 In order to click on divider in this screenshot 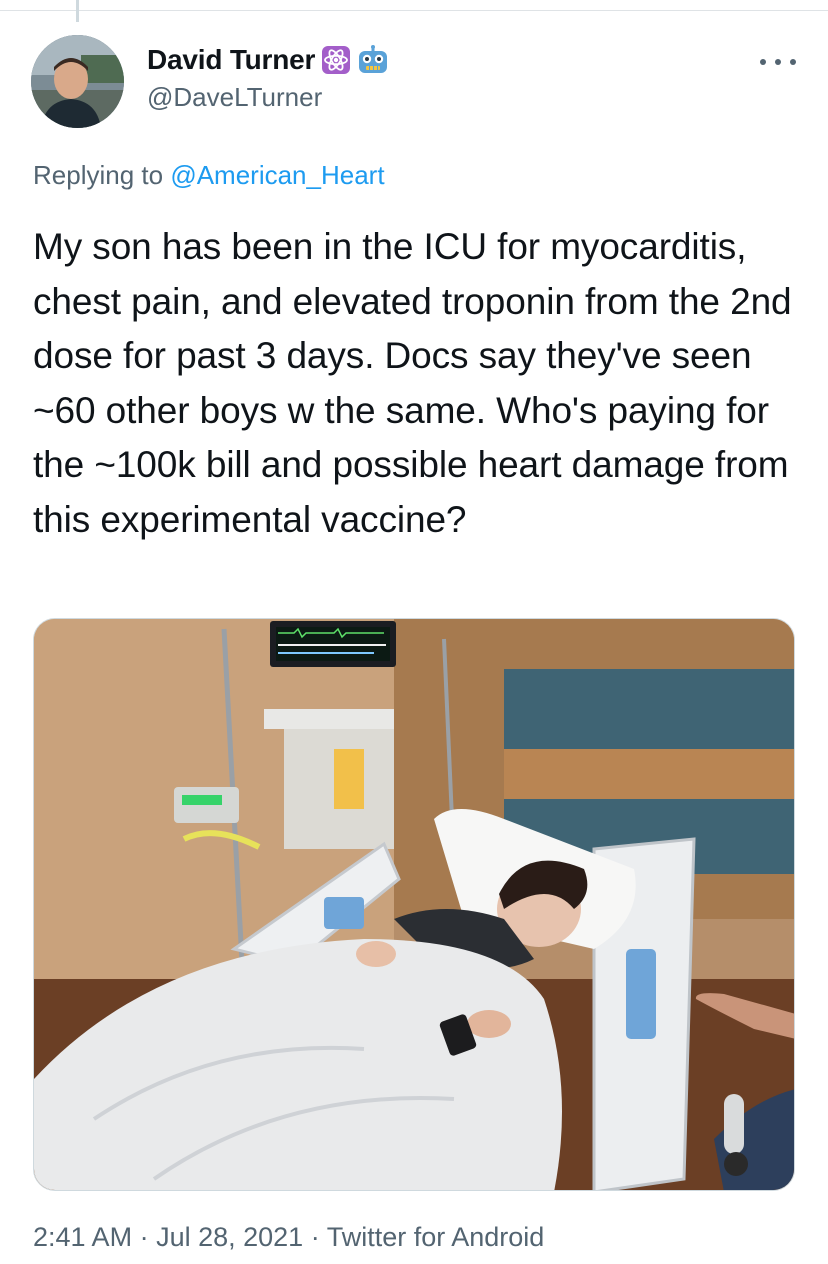, I will do `click(414, 10)`.